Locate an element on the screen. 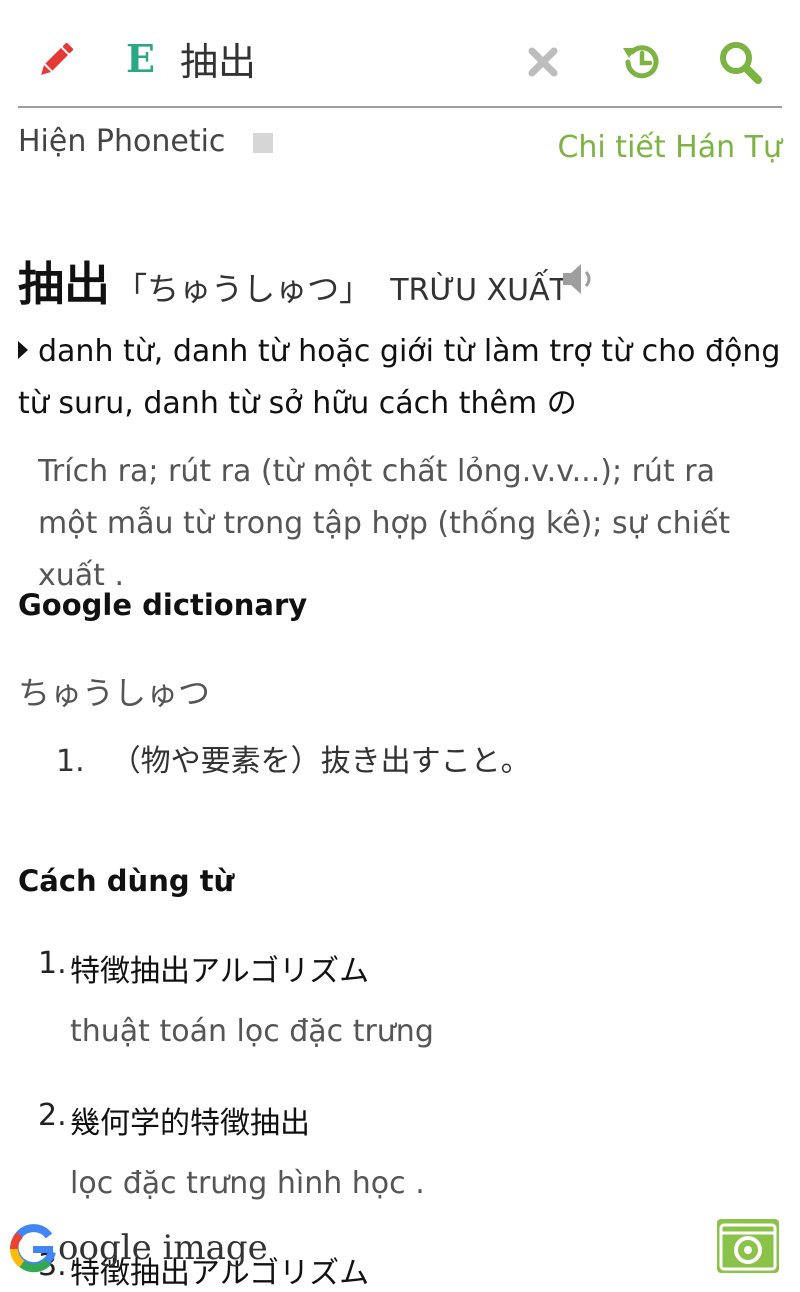  camera-button is located at coordinates (748, 1246).